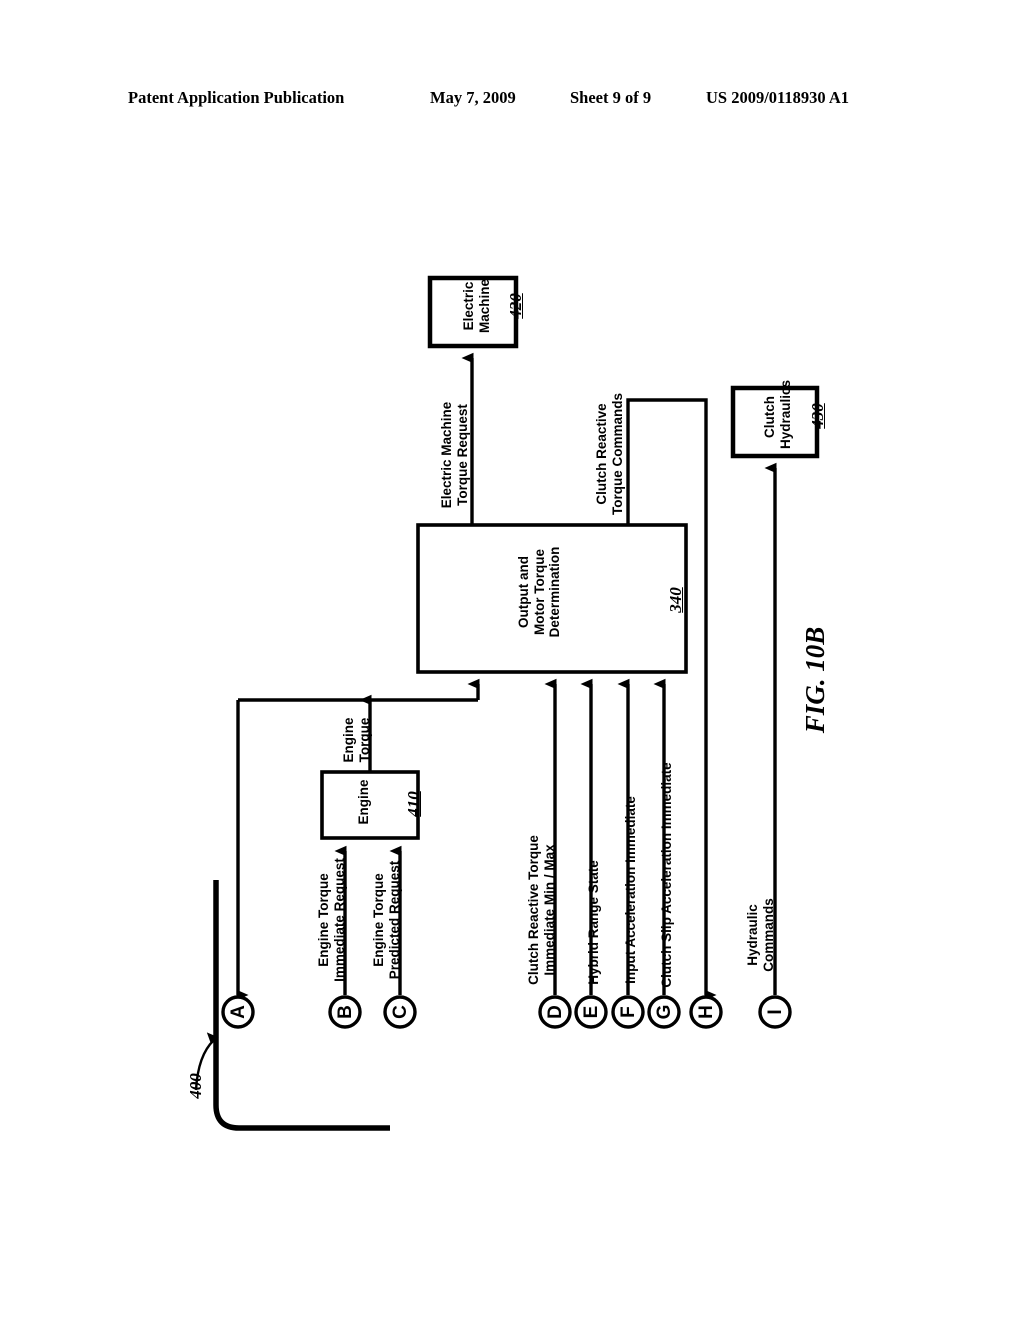  What do you see at coordinates (554, 592) in the screenshot?
I see `block-label-output-motor-torque-line3: Determination` at bounding box center [554, 592].